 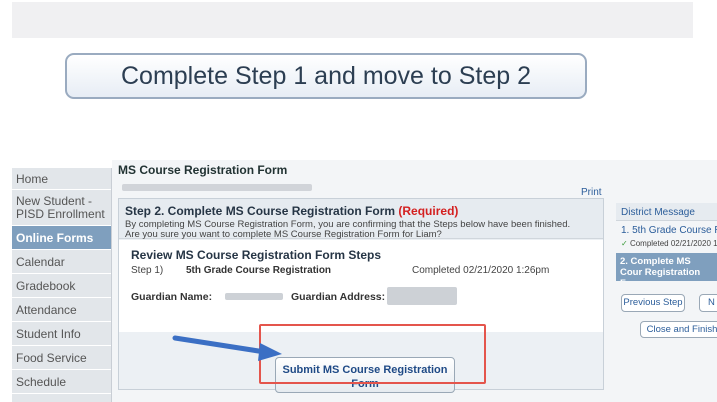 What do you see at coordinates (653, 303) in the screenshot?
I see `previous-step-button: Previous Step` at bounding box center [653, 303].